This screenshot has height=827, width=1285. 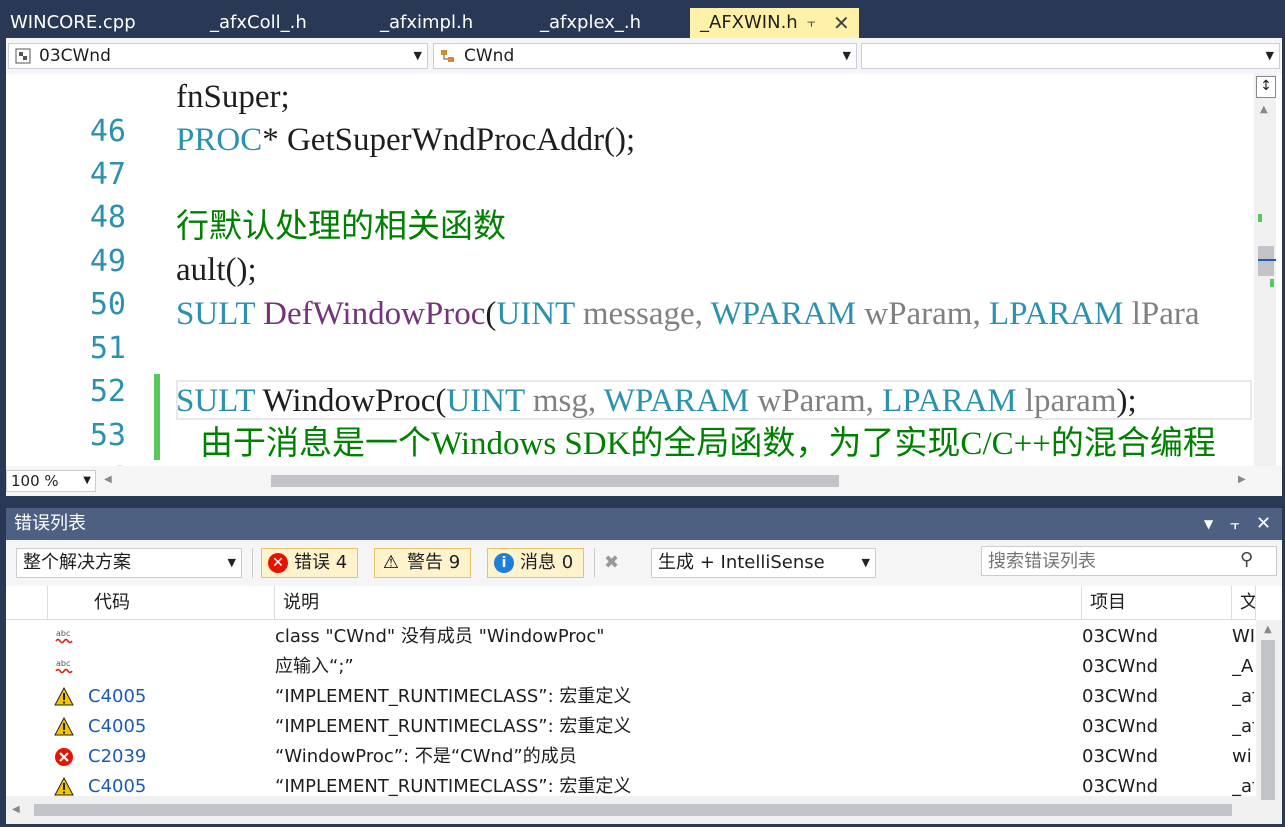 I want to click on scope-dropdown: 整个解决方案 ▼, so click(x=129, y=563).